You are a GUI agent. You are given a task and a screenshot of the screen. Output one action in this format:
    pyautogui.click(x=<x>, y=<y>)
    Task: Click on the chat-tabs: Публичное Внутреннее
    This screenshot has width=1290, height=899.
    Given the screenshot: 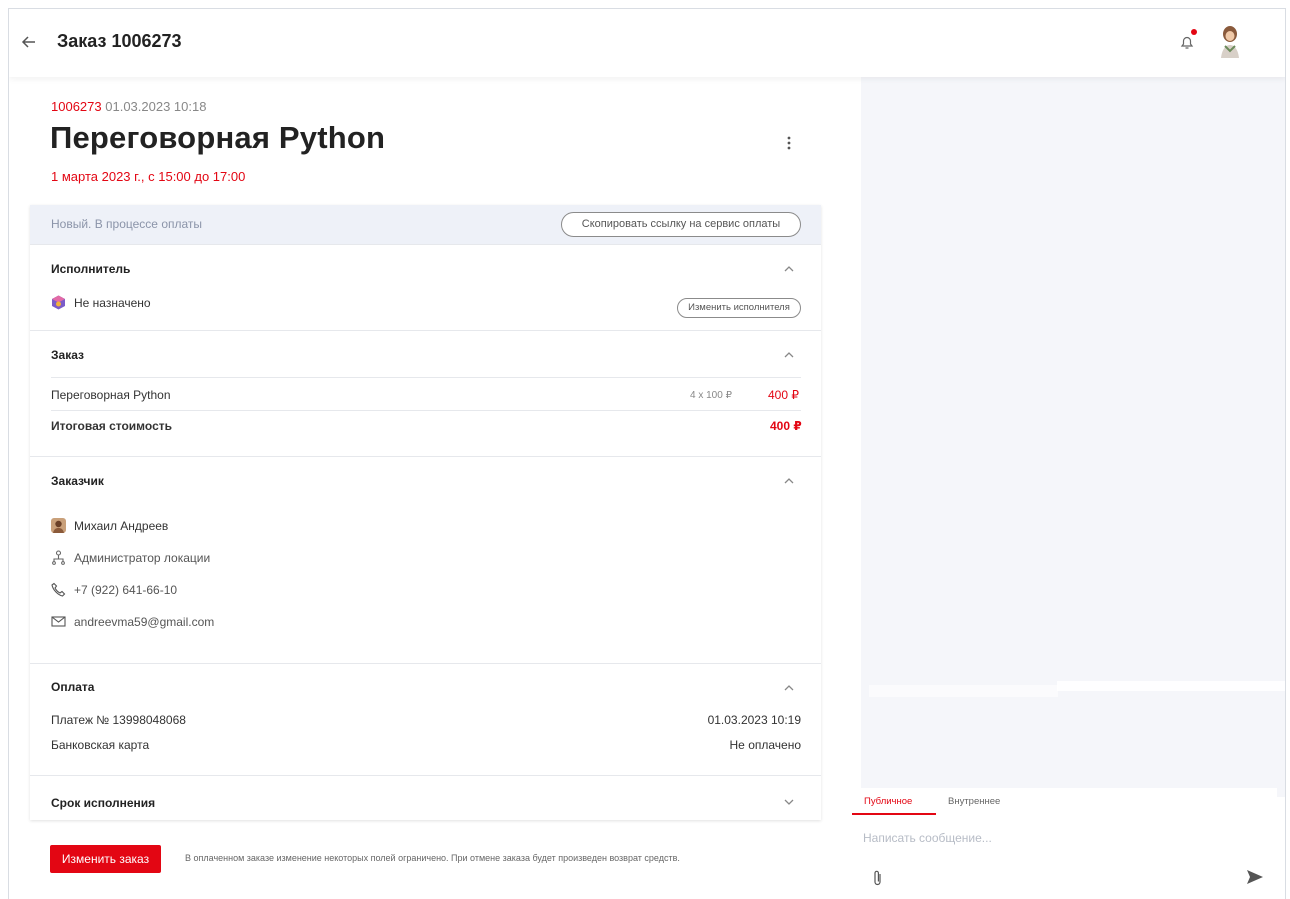 What is the action you would take?
    pyautogui.click(x=1064, y=802)
    